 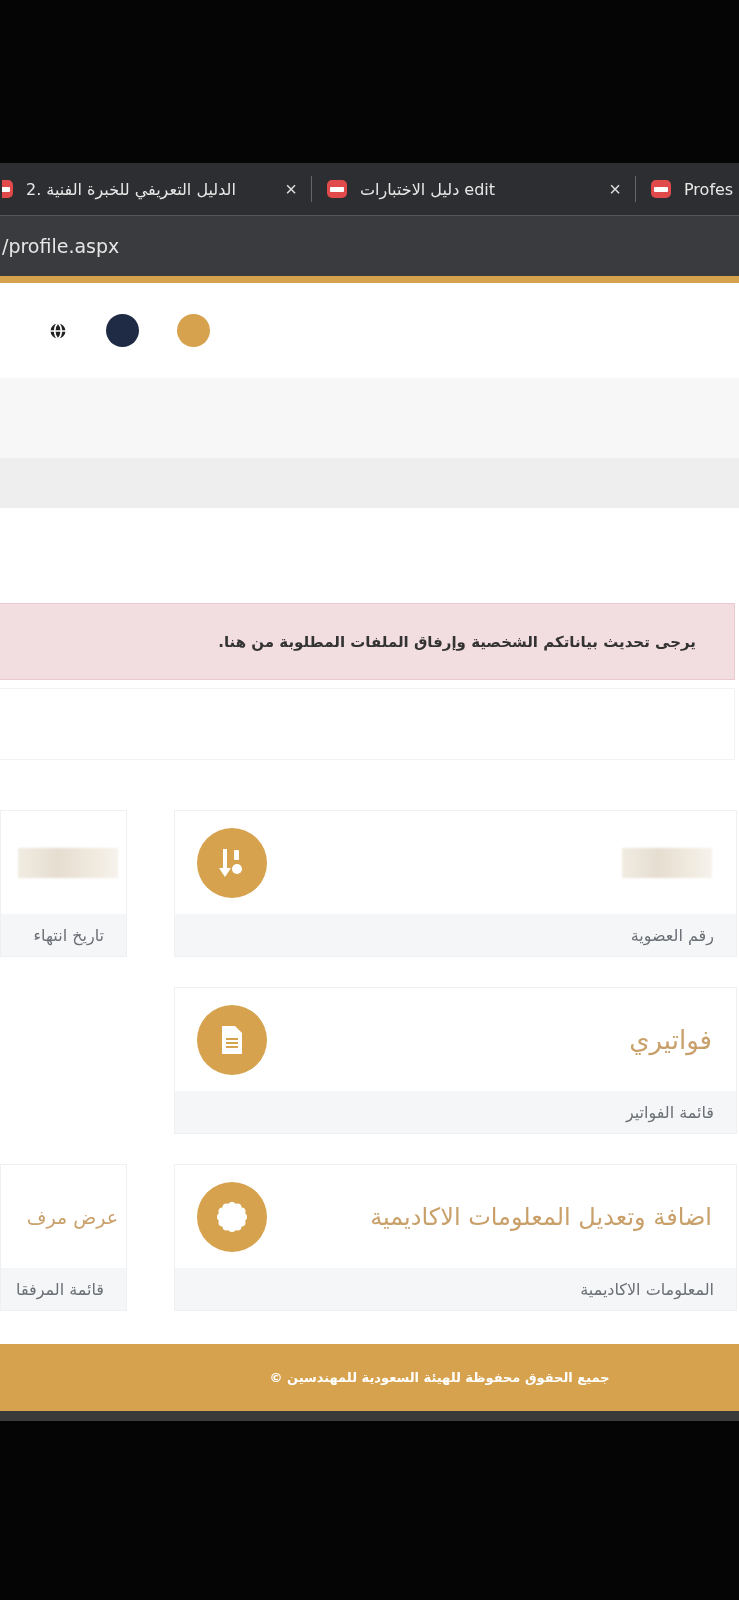 I want to click on globe-icon, so click(x=58, y=330).